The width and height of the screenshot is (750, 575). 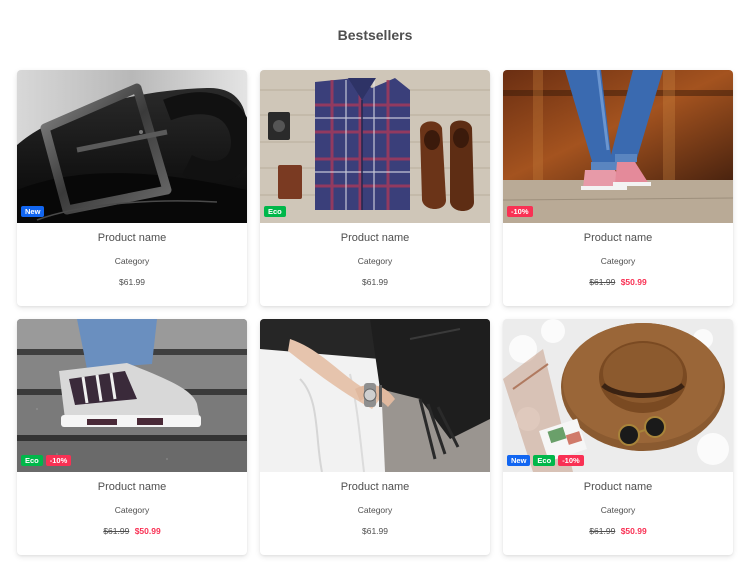 I want to click on product-image-sneakers-stairs, so click(x=132, y=395).